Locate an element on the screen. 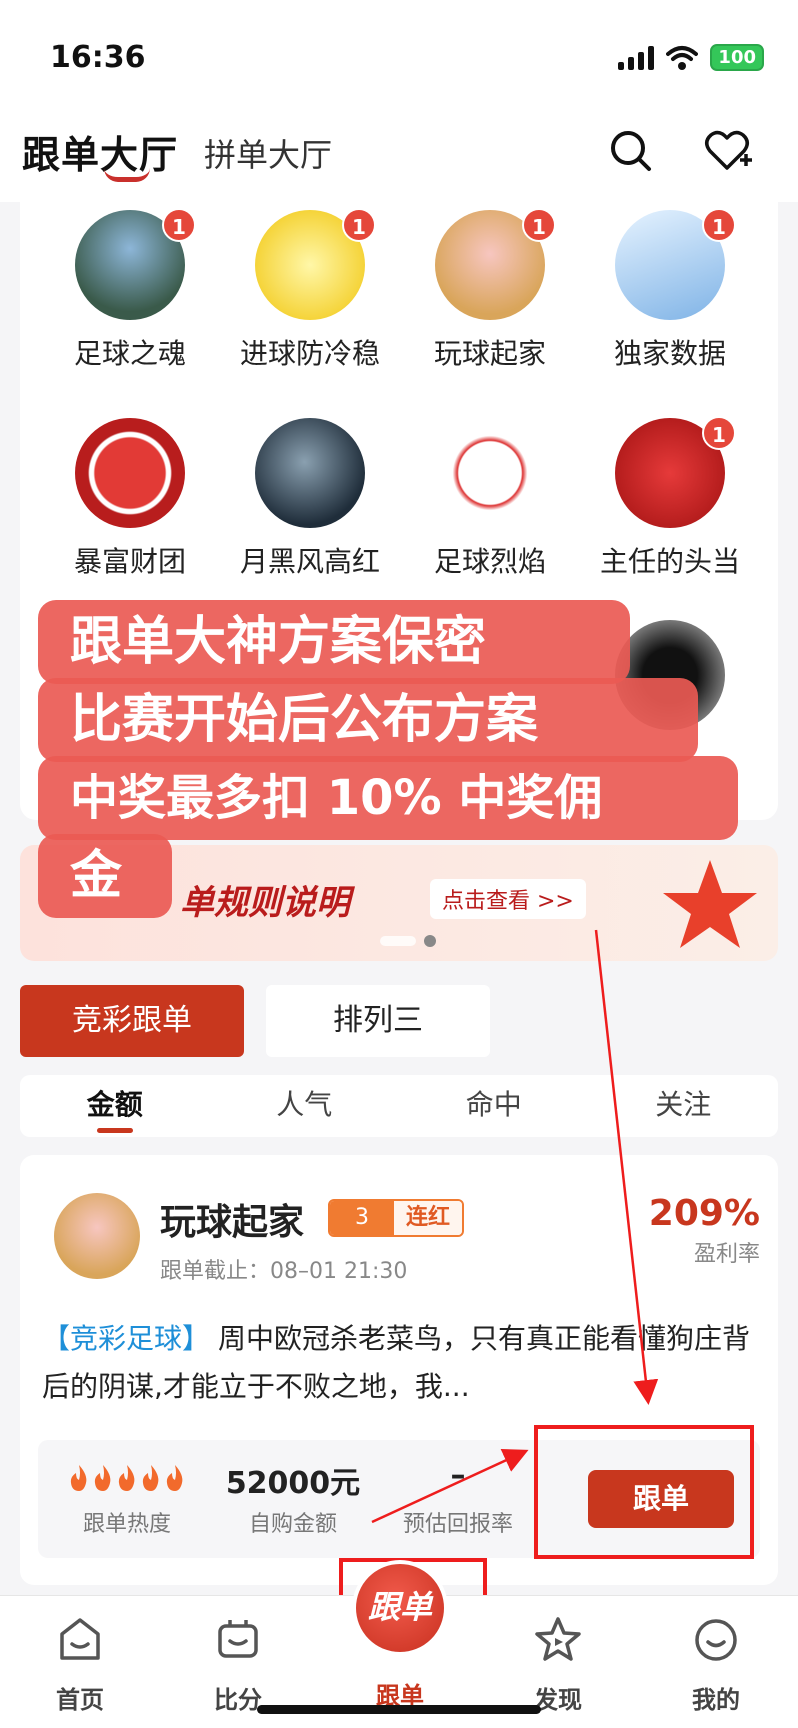 The width and height of the screenshot is (798, 1728). expert-name: 月黑风高红 is located at coordinates (310, 560).